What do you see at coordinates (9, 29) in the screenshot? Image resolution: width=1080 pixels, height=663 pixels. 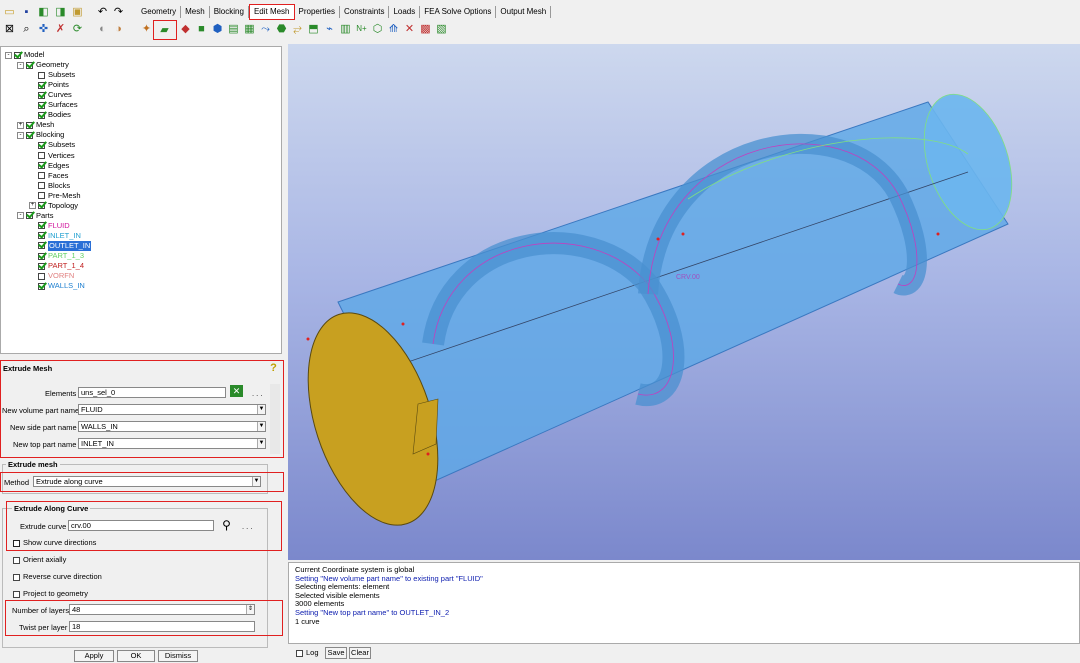 I see `fit-icon: ⊠` at bounding box center [9, 29].